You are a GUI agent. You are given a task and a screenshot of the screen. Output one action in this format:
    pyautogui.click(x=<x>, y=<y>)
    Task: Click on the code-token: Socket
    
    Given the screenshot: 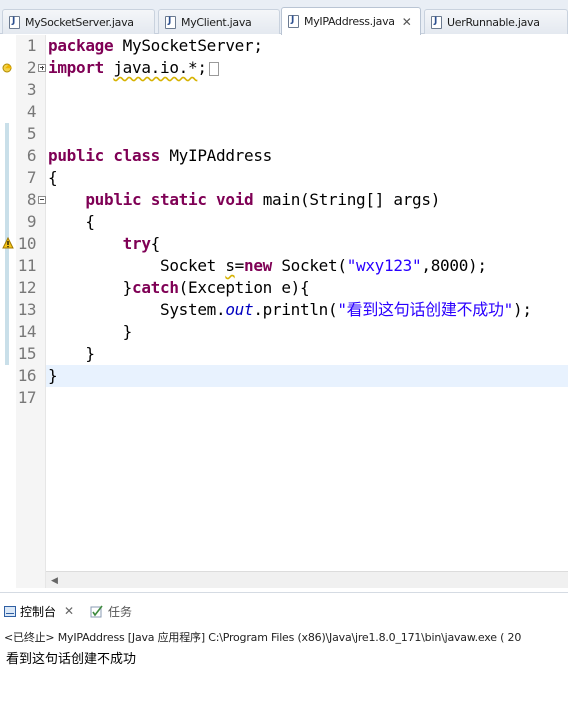 What is the action you would take?
    pyautogui.click(x=137, y=265)
    